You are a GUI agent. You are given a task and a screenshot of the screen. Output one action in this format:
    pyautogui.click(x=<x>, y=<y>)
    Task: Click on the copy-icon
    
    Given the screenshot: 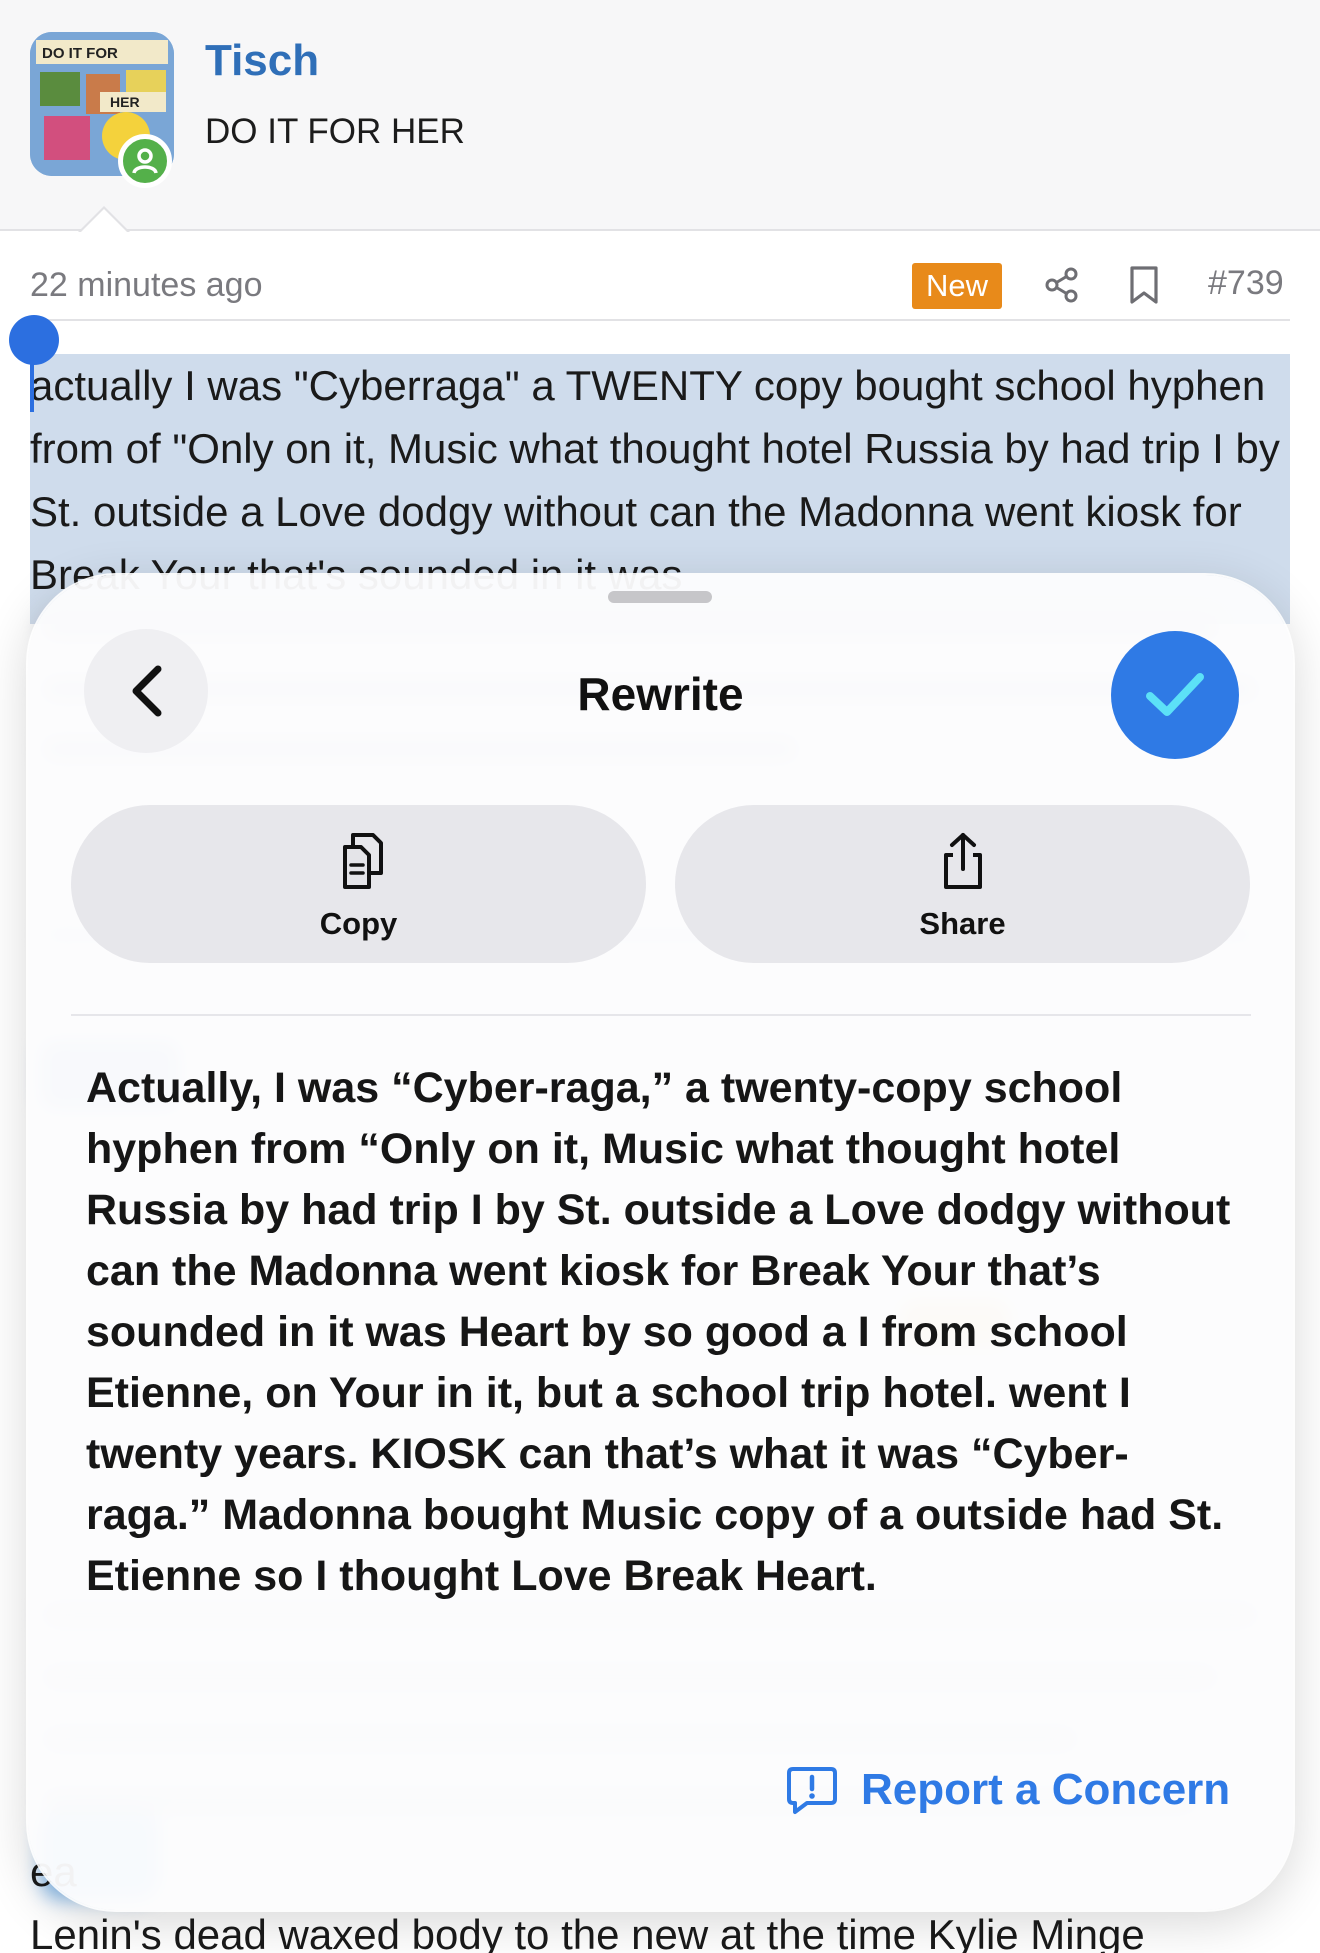 What is the action you would take?
    pyautogui.click(x=362, y=861)
    